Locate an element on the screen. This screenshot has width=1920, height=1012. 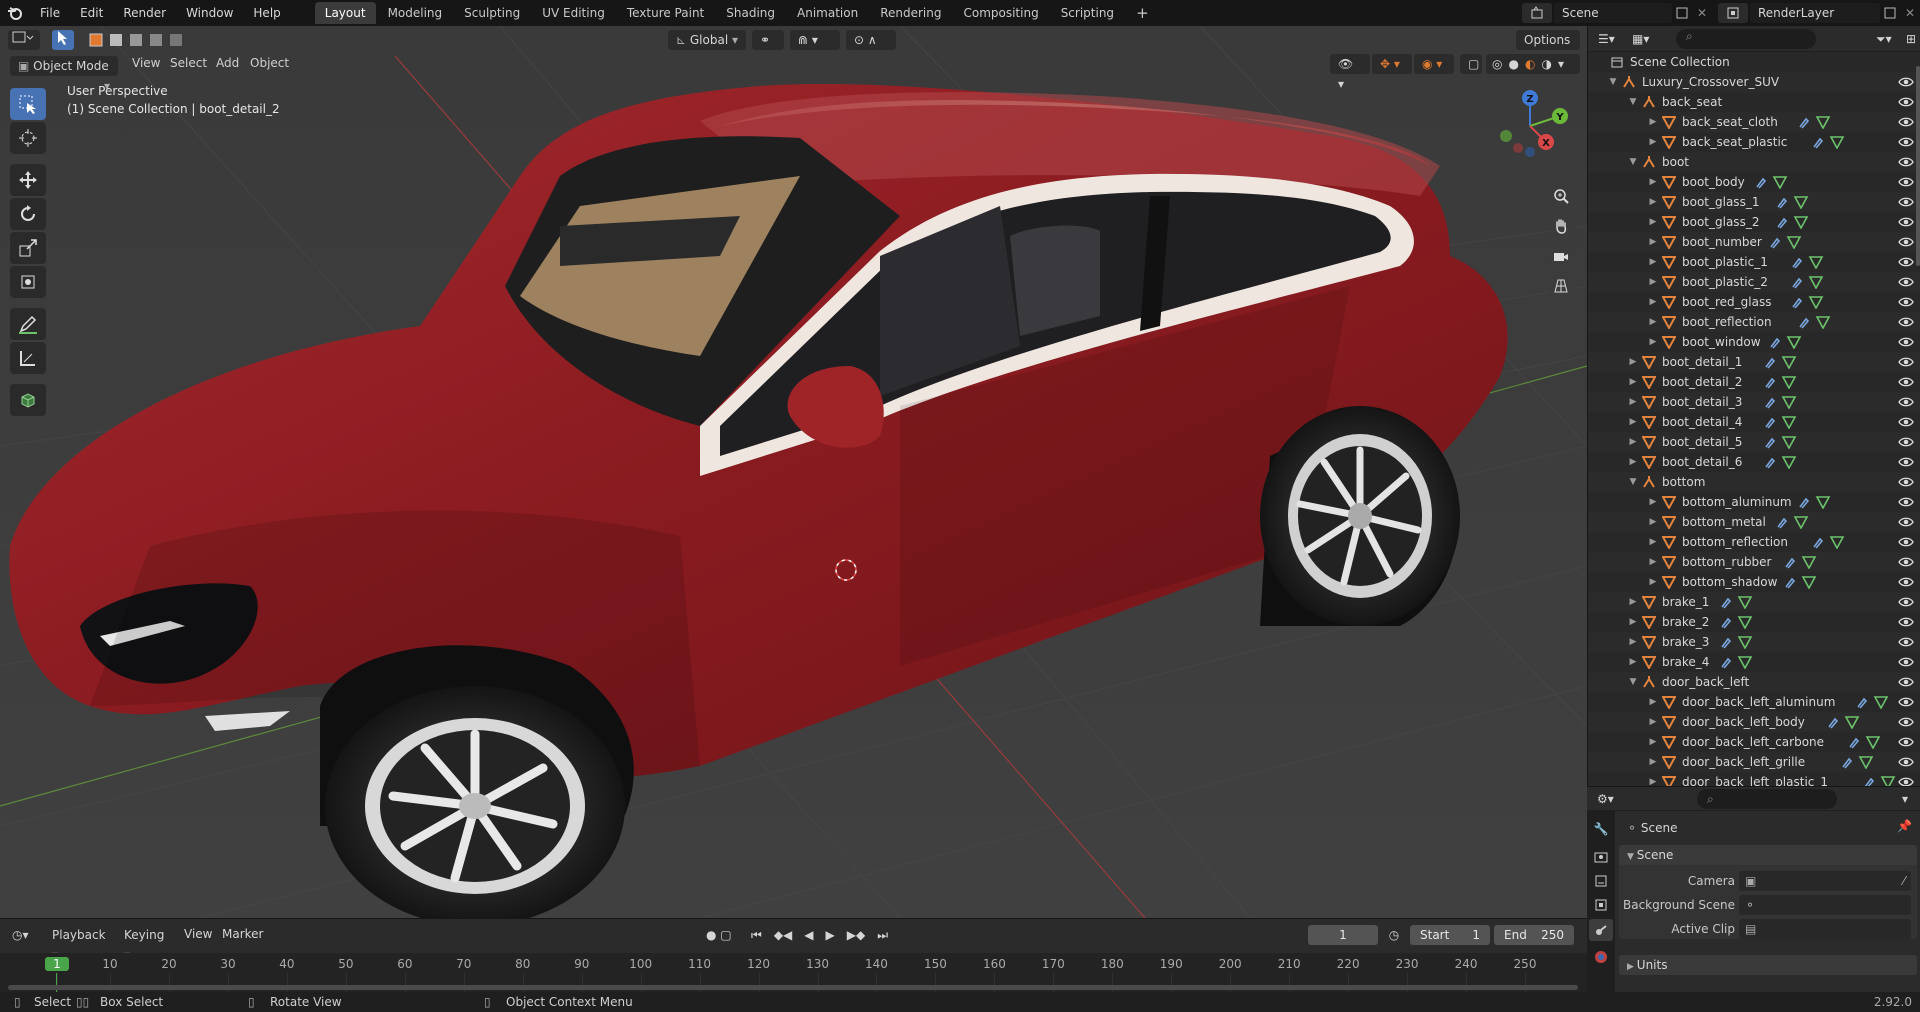
jump-keyframe-back-icon: ◆◀ is located at coordinates (783, 935).